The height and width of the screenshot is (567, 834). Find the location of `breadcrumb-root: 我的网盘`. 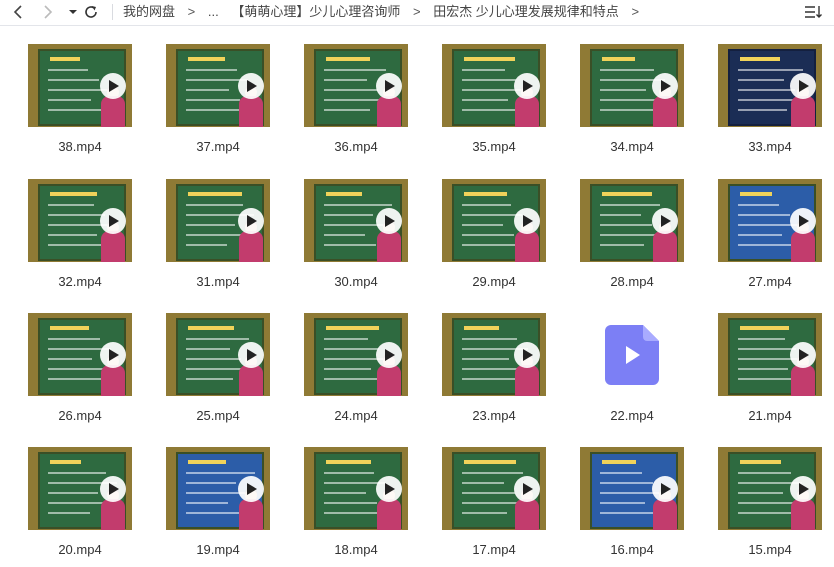

breadcrumb-root: 我的网盘 is located at coordinates (149, 11).